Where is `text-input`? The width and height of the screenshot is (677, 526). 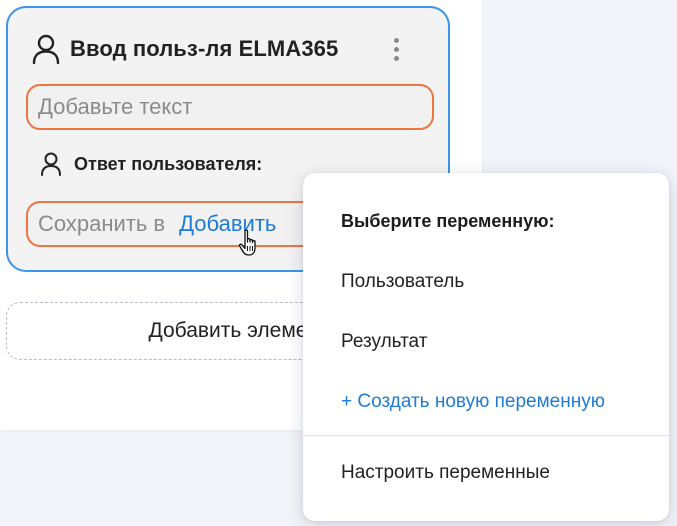 text-input is located at coordinates (230, 107).